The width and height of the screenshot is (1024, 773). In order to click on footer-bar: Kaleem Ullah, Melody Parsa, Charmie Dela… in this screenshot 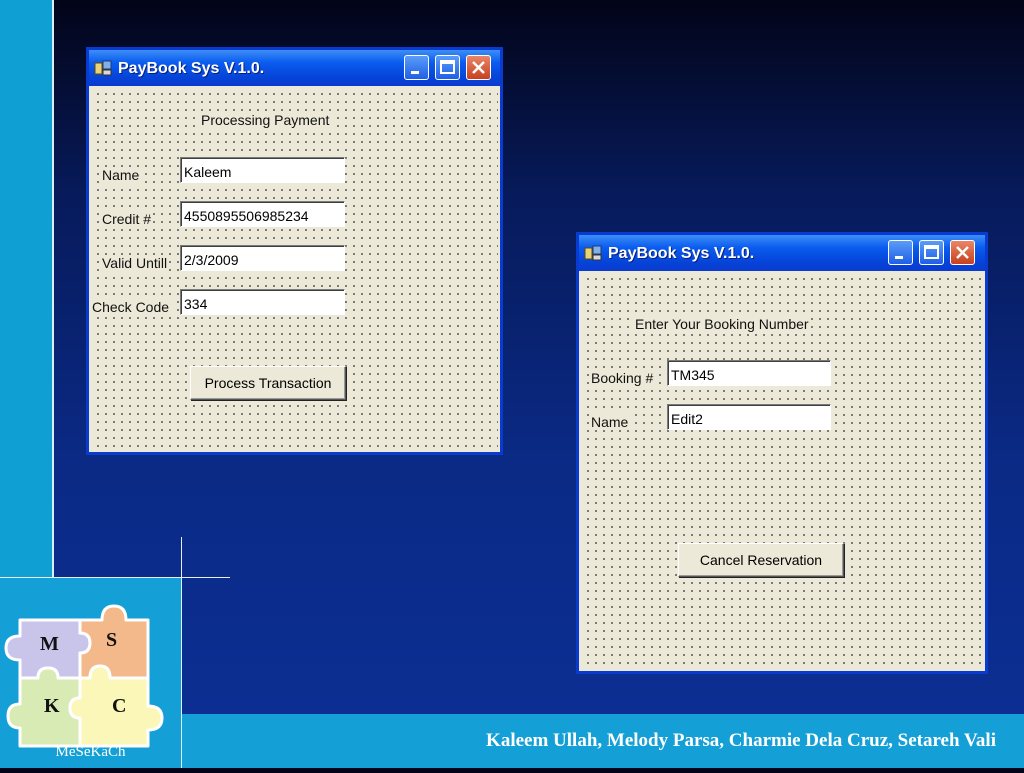, I will do `click(603, 741)`.